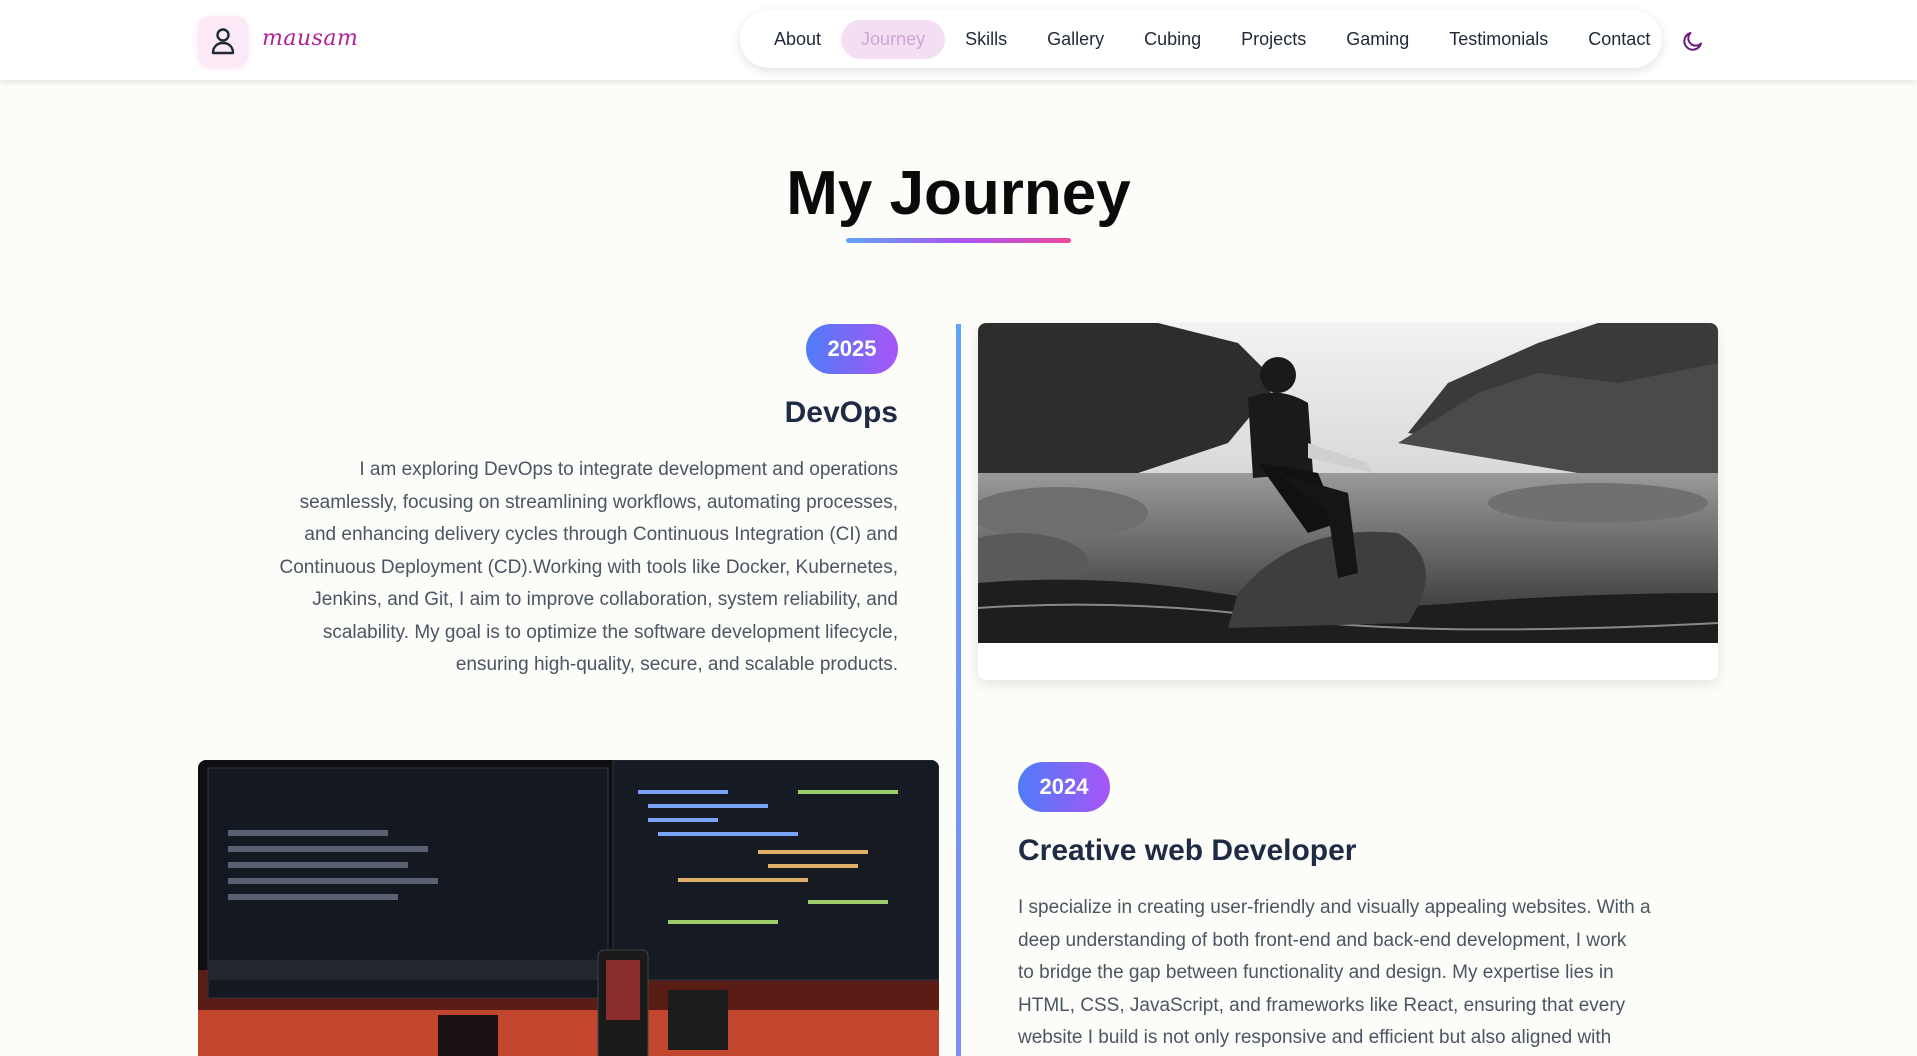 The image size is (1917, 1056). Describe the element at coordinates (841, 412) in the screenshot. I see `entry-title-devops: DevOps` at that location.